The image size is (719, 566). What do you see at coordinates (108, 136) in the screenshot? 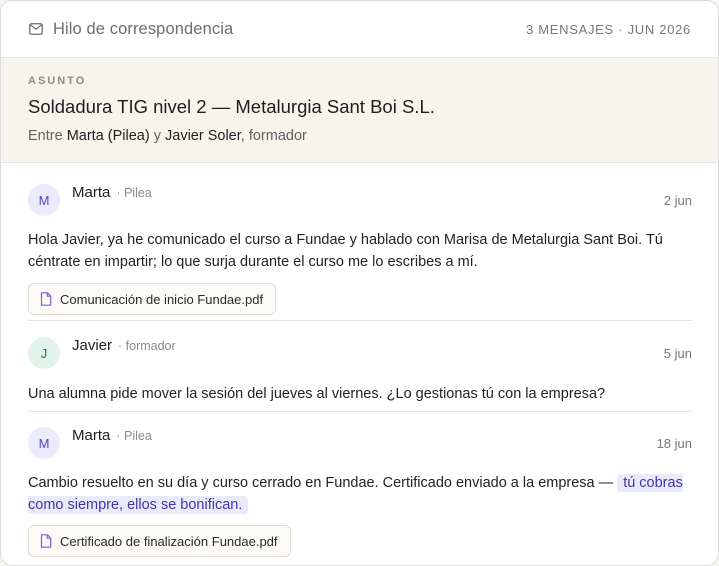
I see `party-a: Marta (Pilea)` at bounding box center [108, 136].